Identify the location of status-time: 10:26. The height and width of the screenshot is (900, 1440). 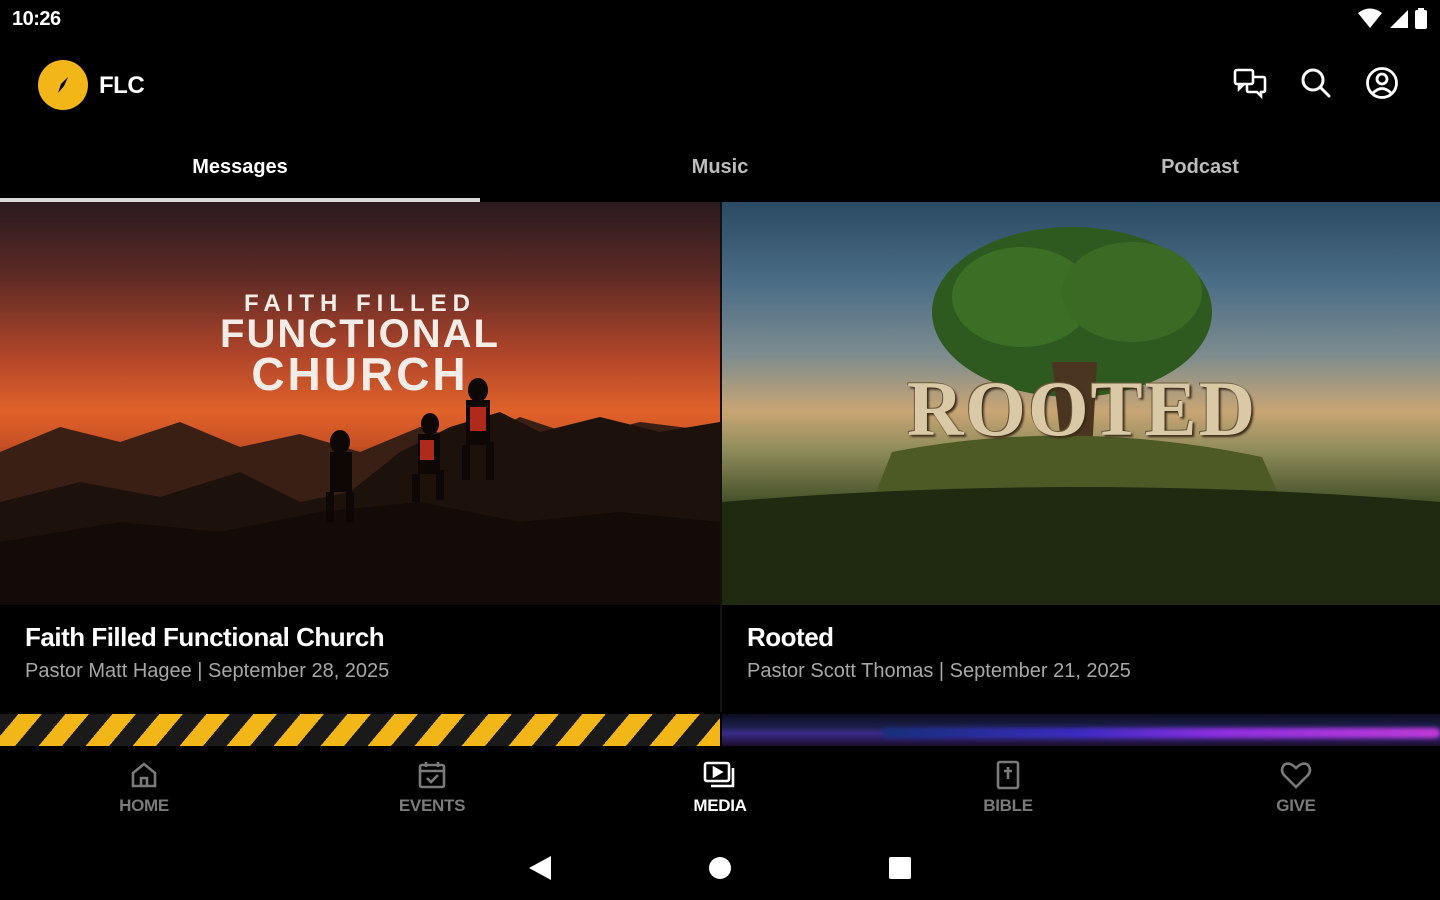
(36, 19).